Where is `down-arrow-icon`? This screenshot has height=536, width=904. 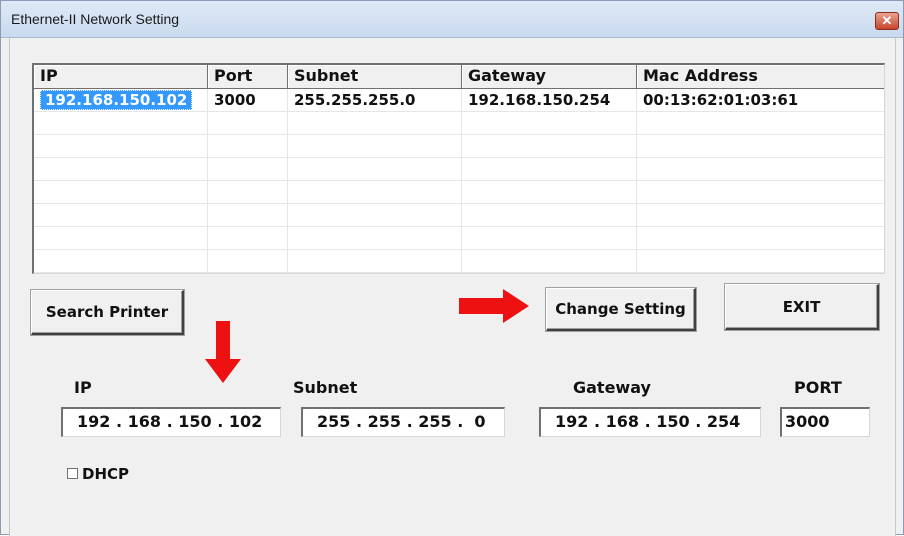 down-arrow-icon is located at coordinates (223, 352).